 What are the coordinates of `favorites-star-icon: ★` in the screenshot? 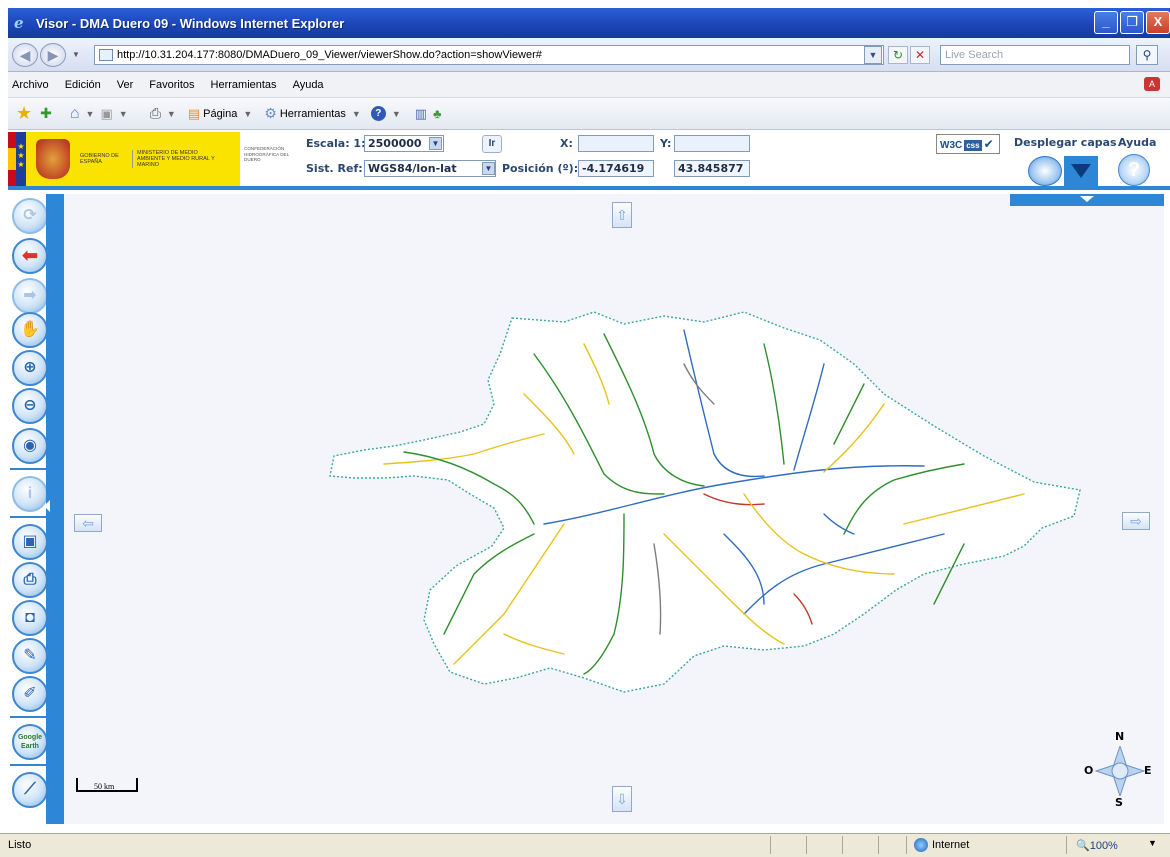 It's located at (24, 113).